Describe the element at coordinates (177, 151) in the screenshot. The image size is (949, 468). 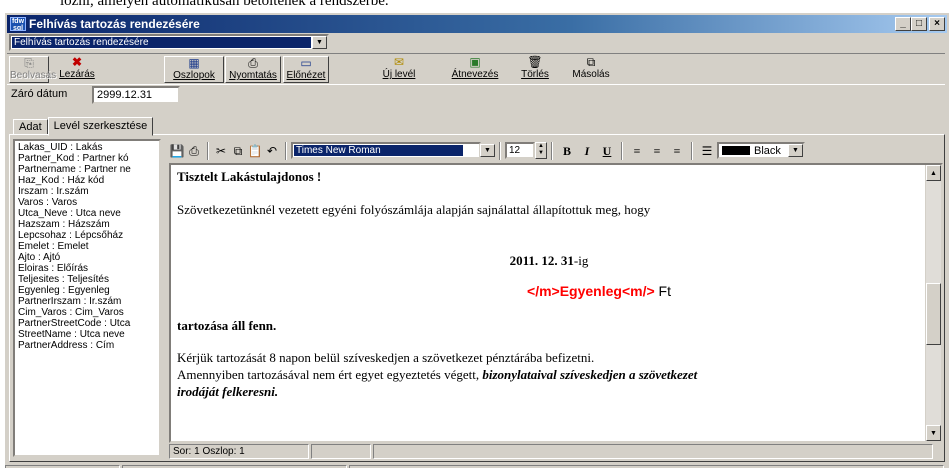
I see `save-icon: 💾` at that location.